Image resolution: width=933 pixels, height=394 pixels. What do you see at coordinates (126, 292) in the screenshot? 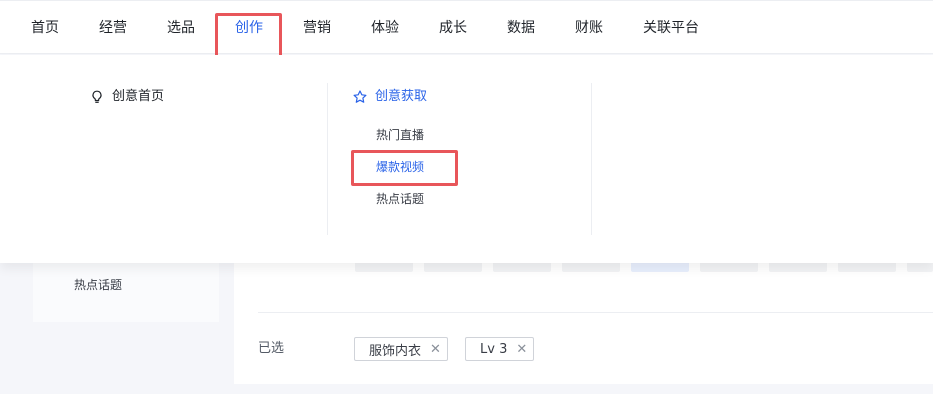
I see `sidebar-panel` at bounding box center [126, 292].